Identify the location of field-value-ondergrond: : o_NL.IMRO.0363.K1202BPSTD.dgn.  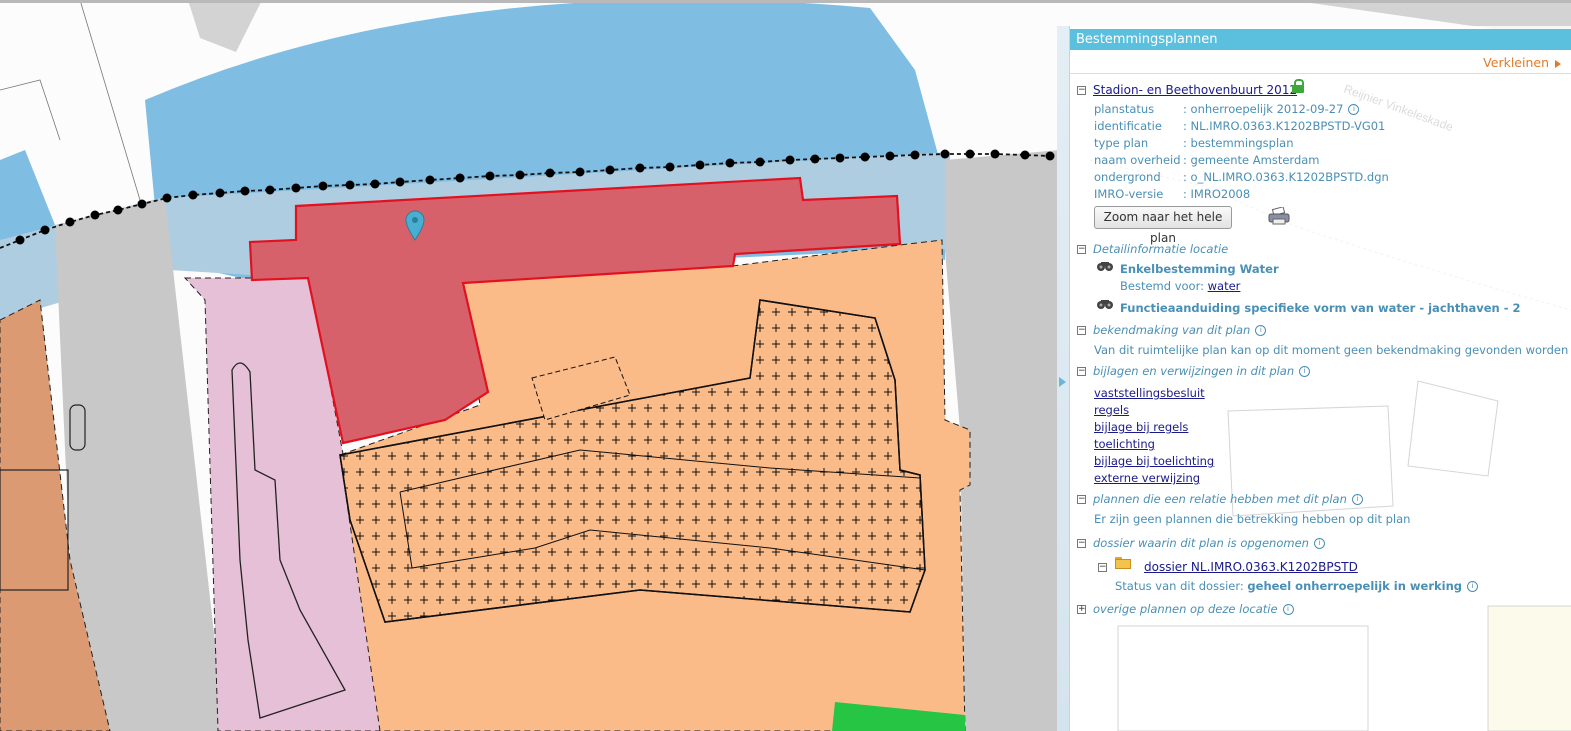
(1286, 177).